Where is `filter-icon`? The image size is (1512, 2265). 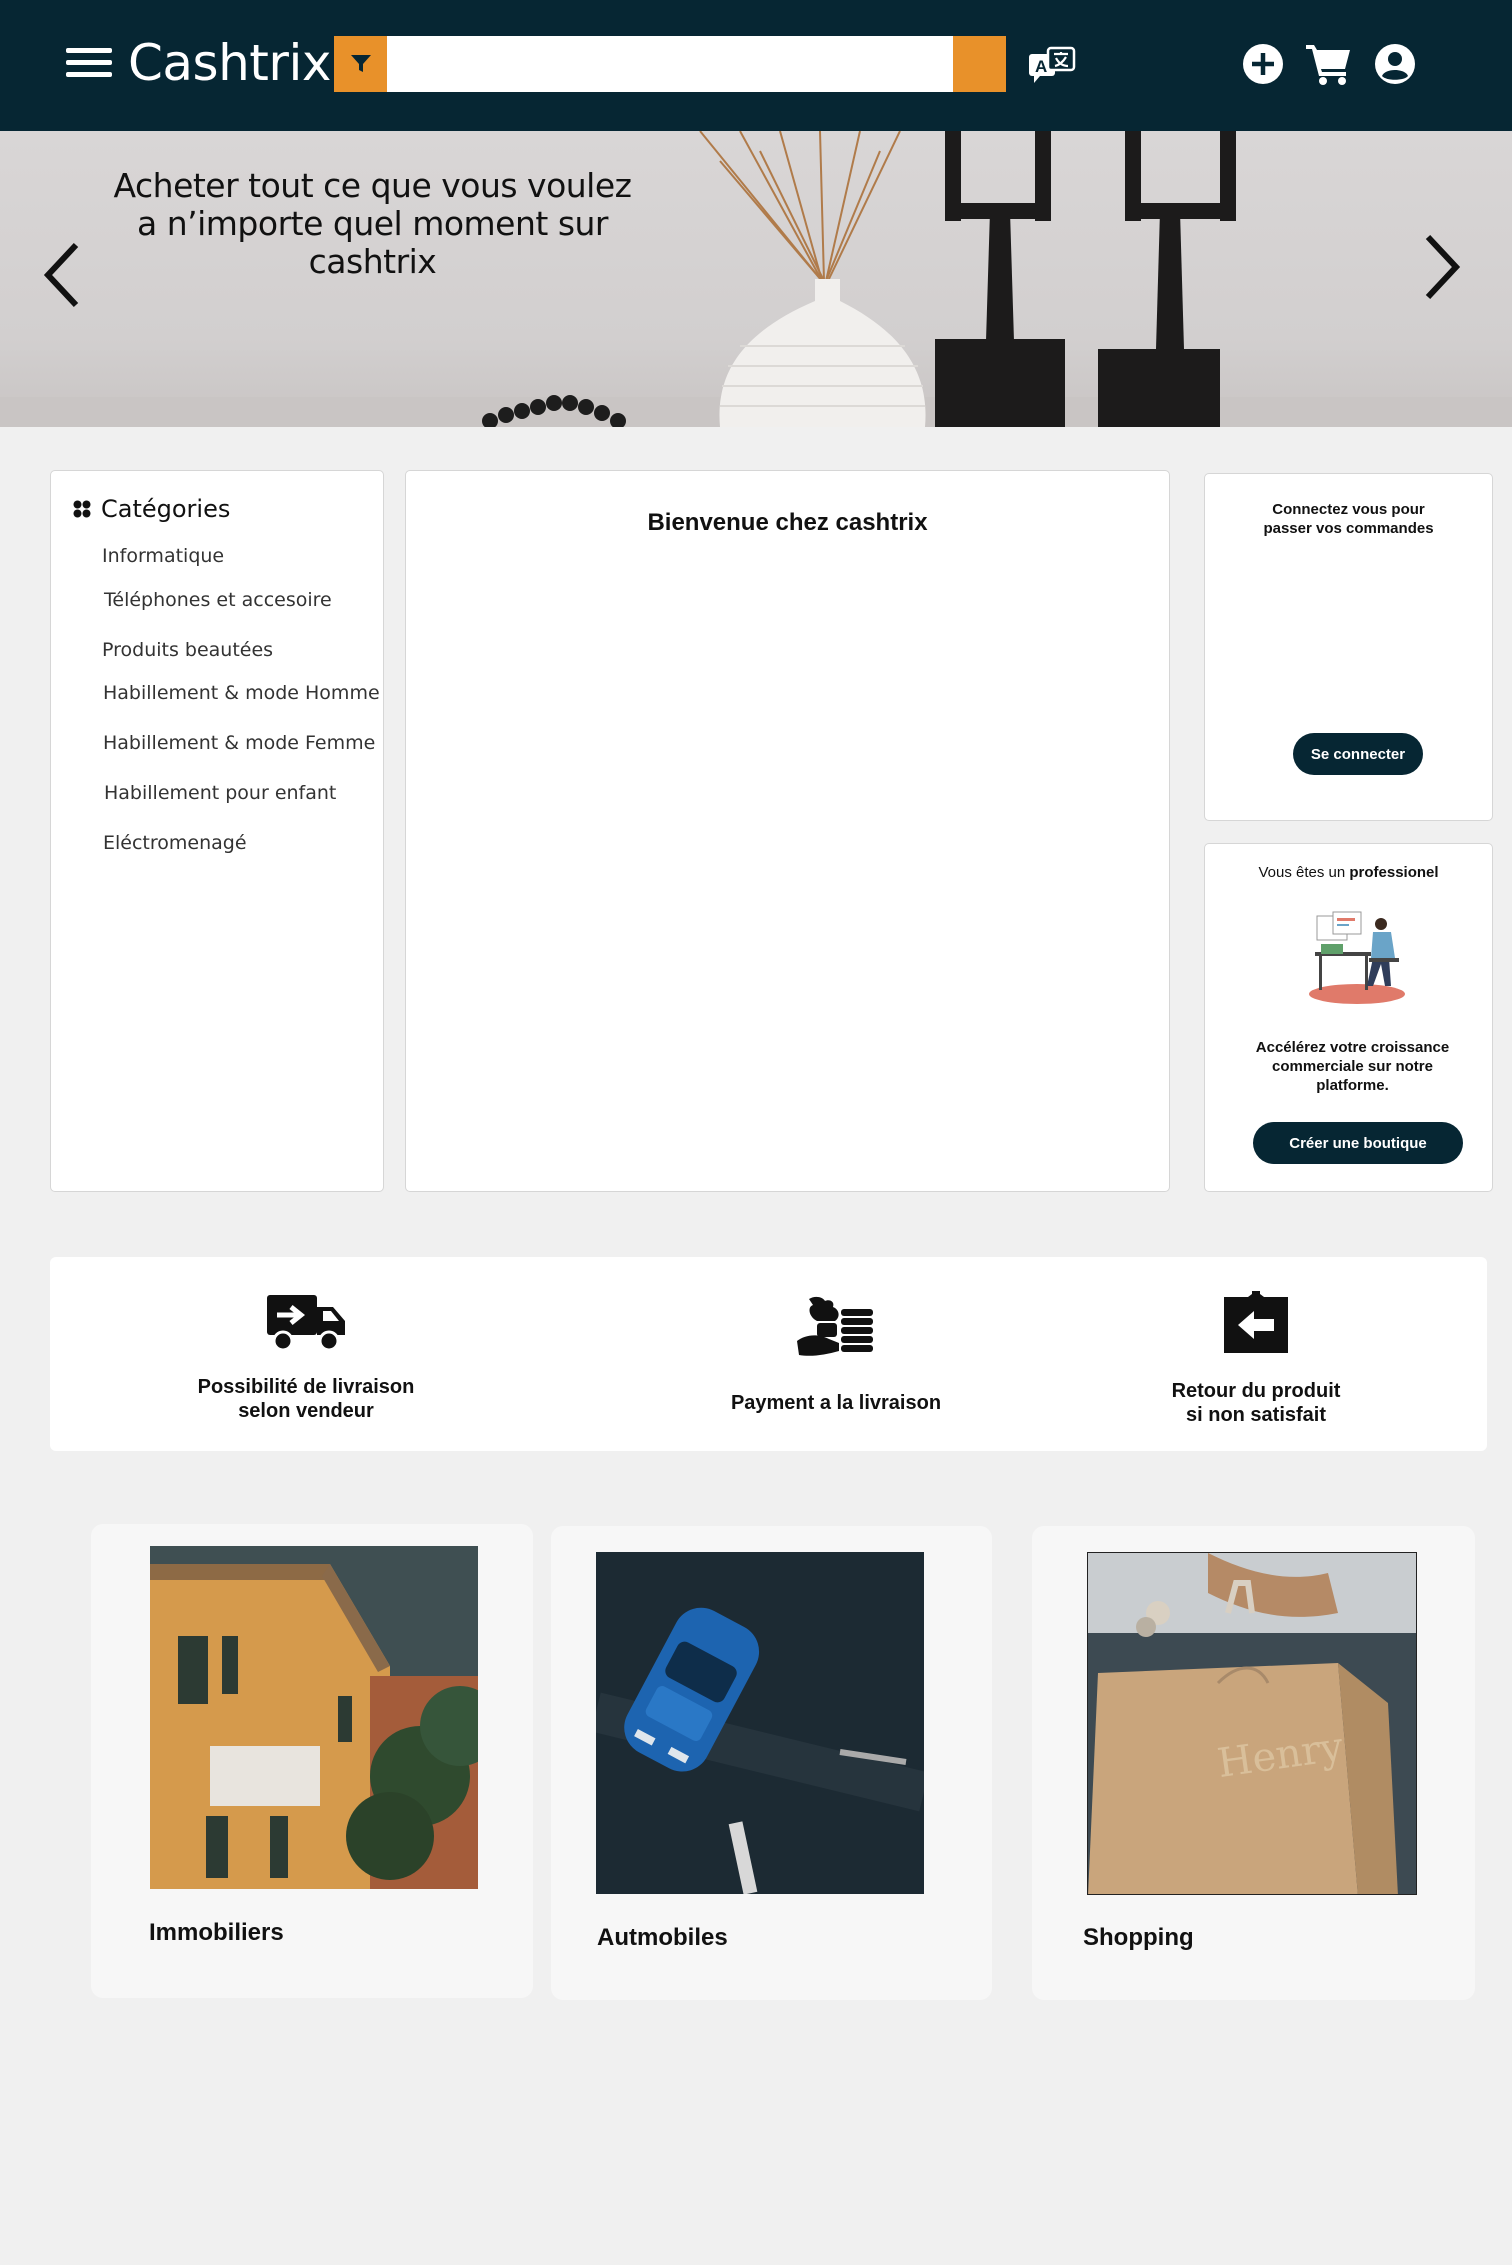
filter-icon is located at coordinates (360, 63).